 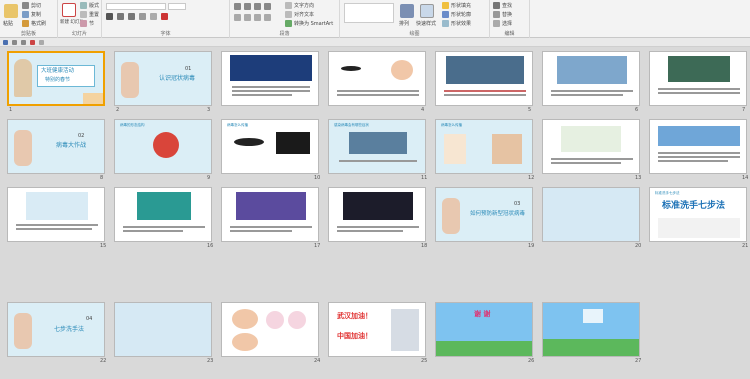 I want to click on numbering-icon, so click(x=247, y=6).